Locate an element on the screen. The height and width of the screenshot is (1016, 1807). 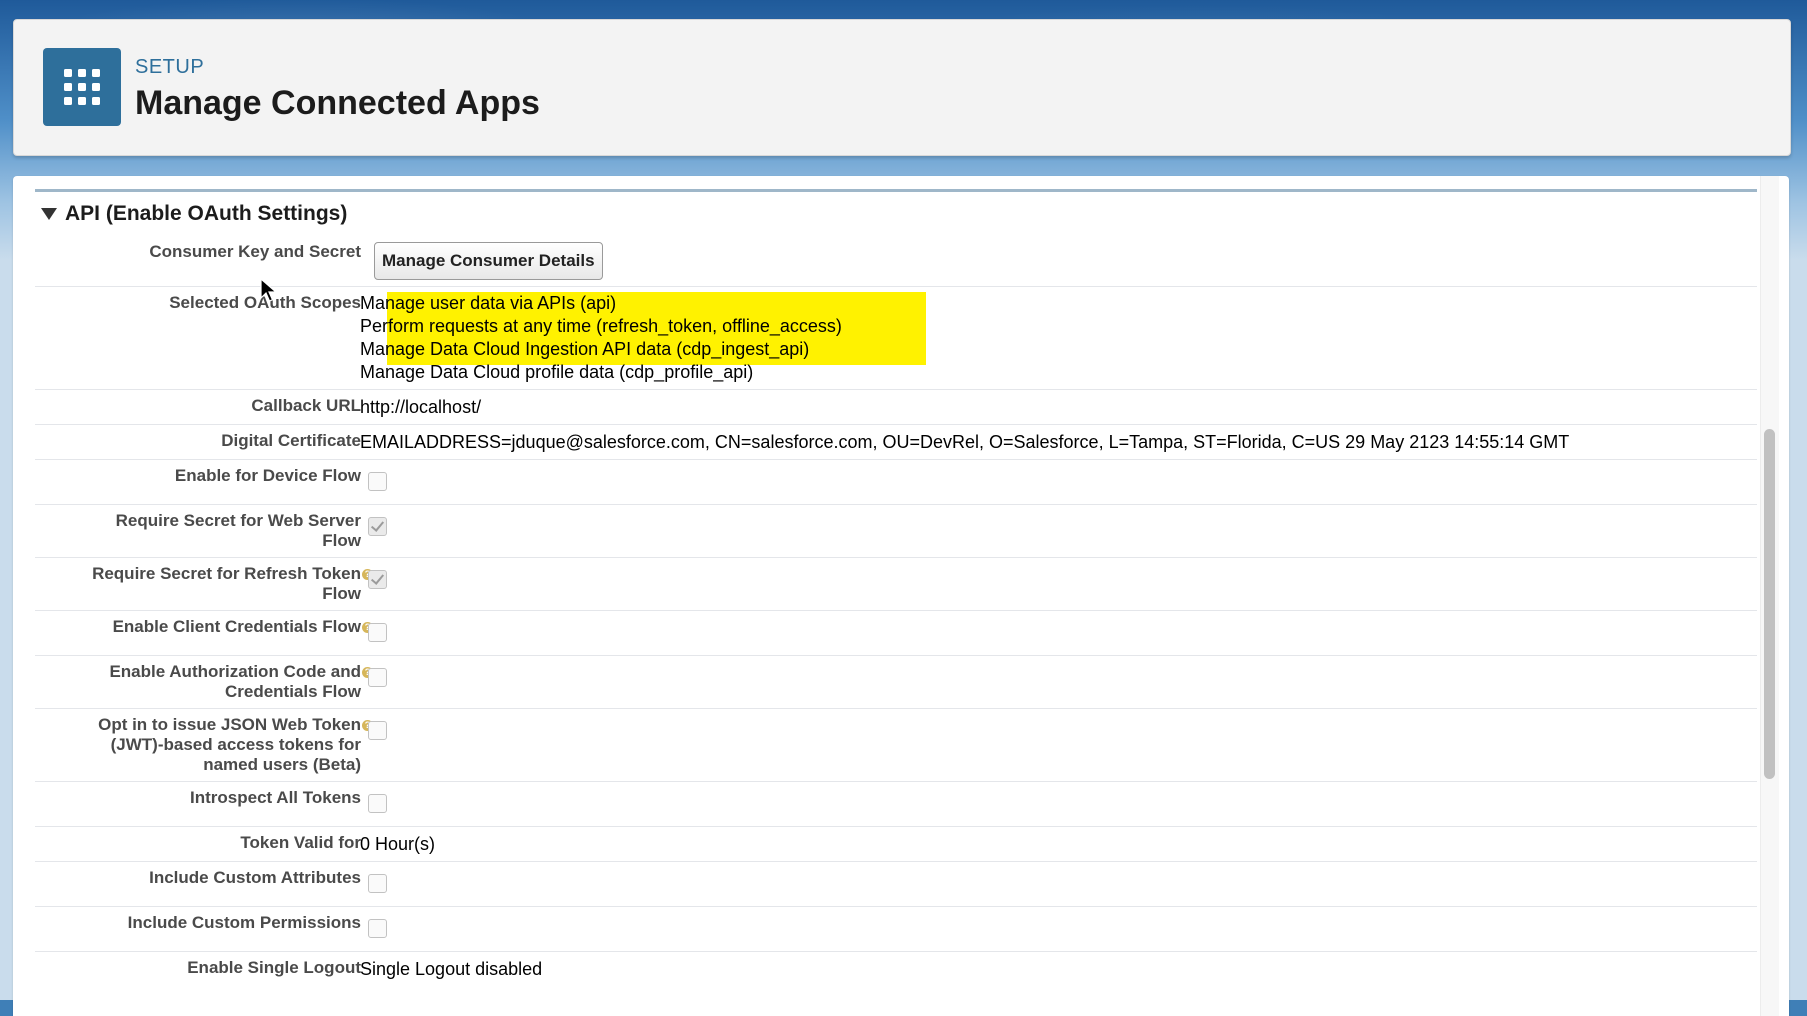
secret-refresh-checkbox is located at coordinates (377, 579).